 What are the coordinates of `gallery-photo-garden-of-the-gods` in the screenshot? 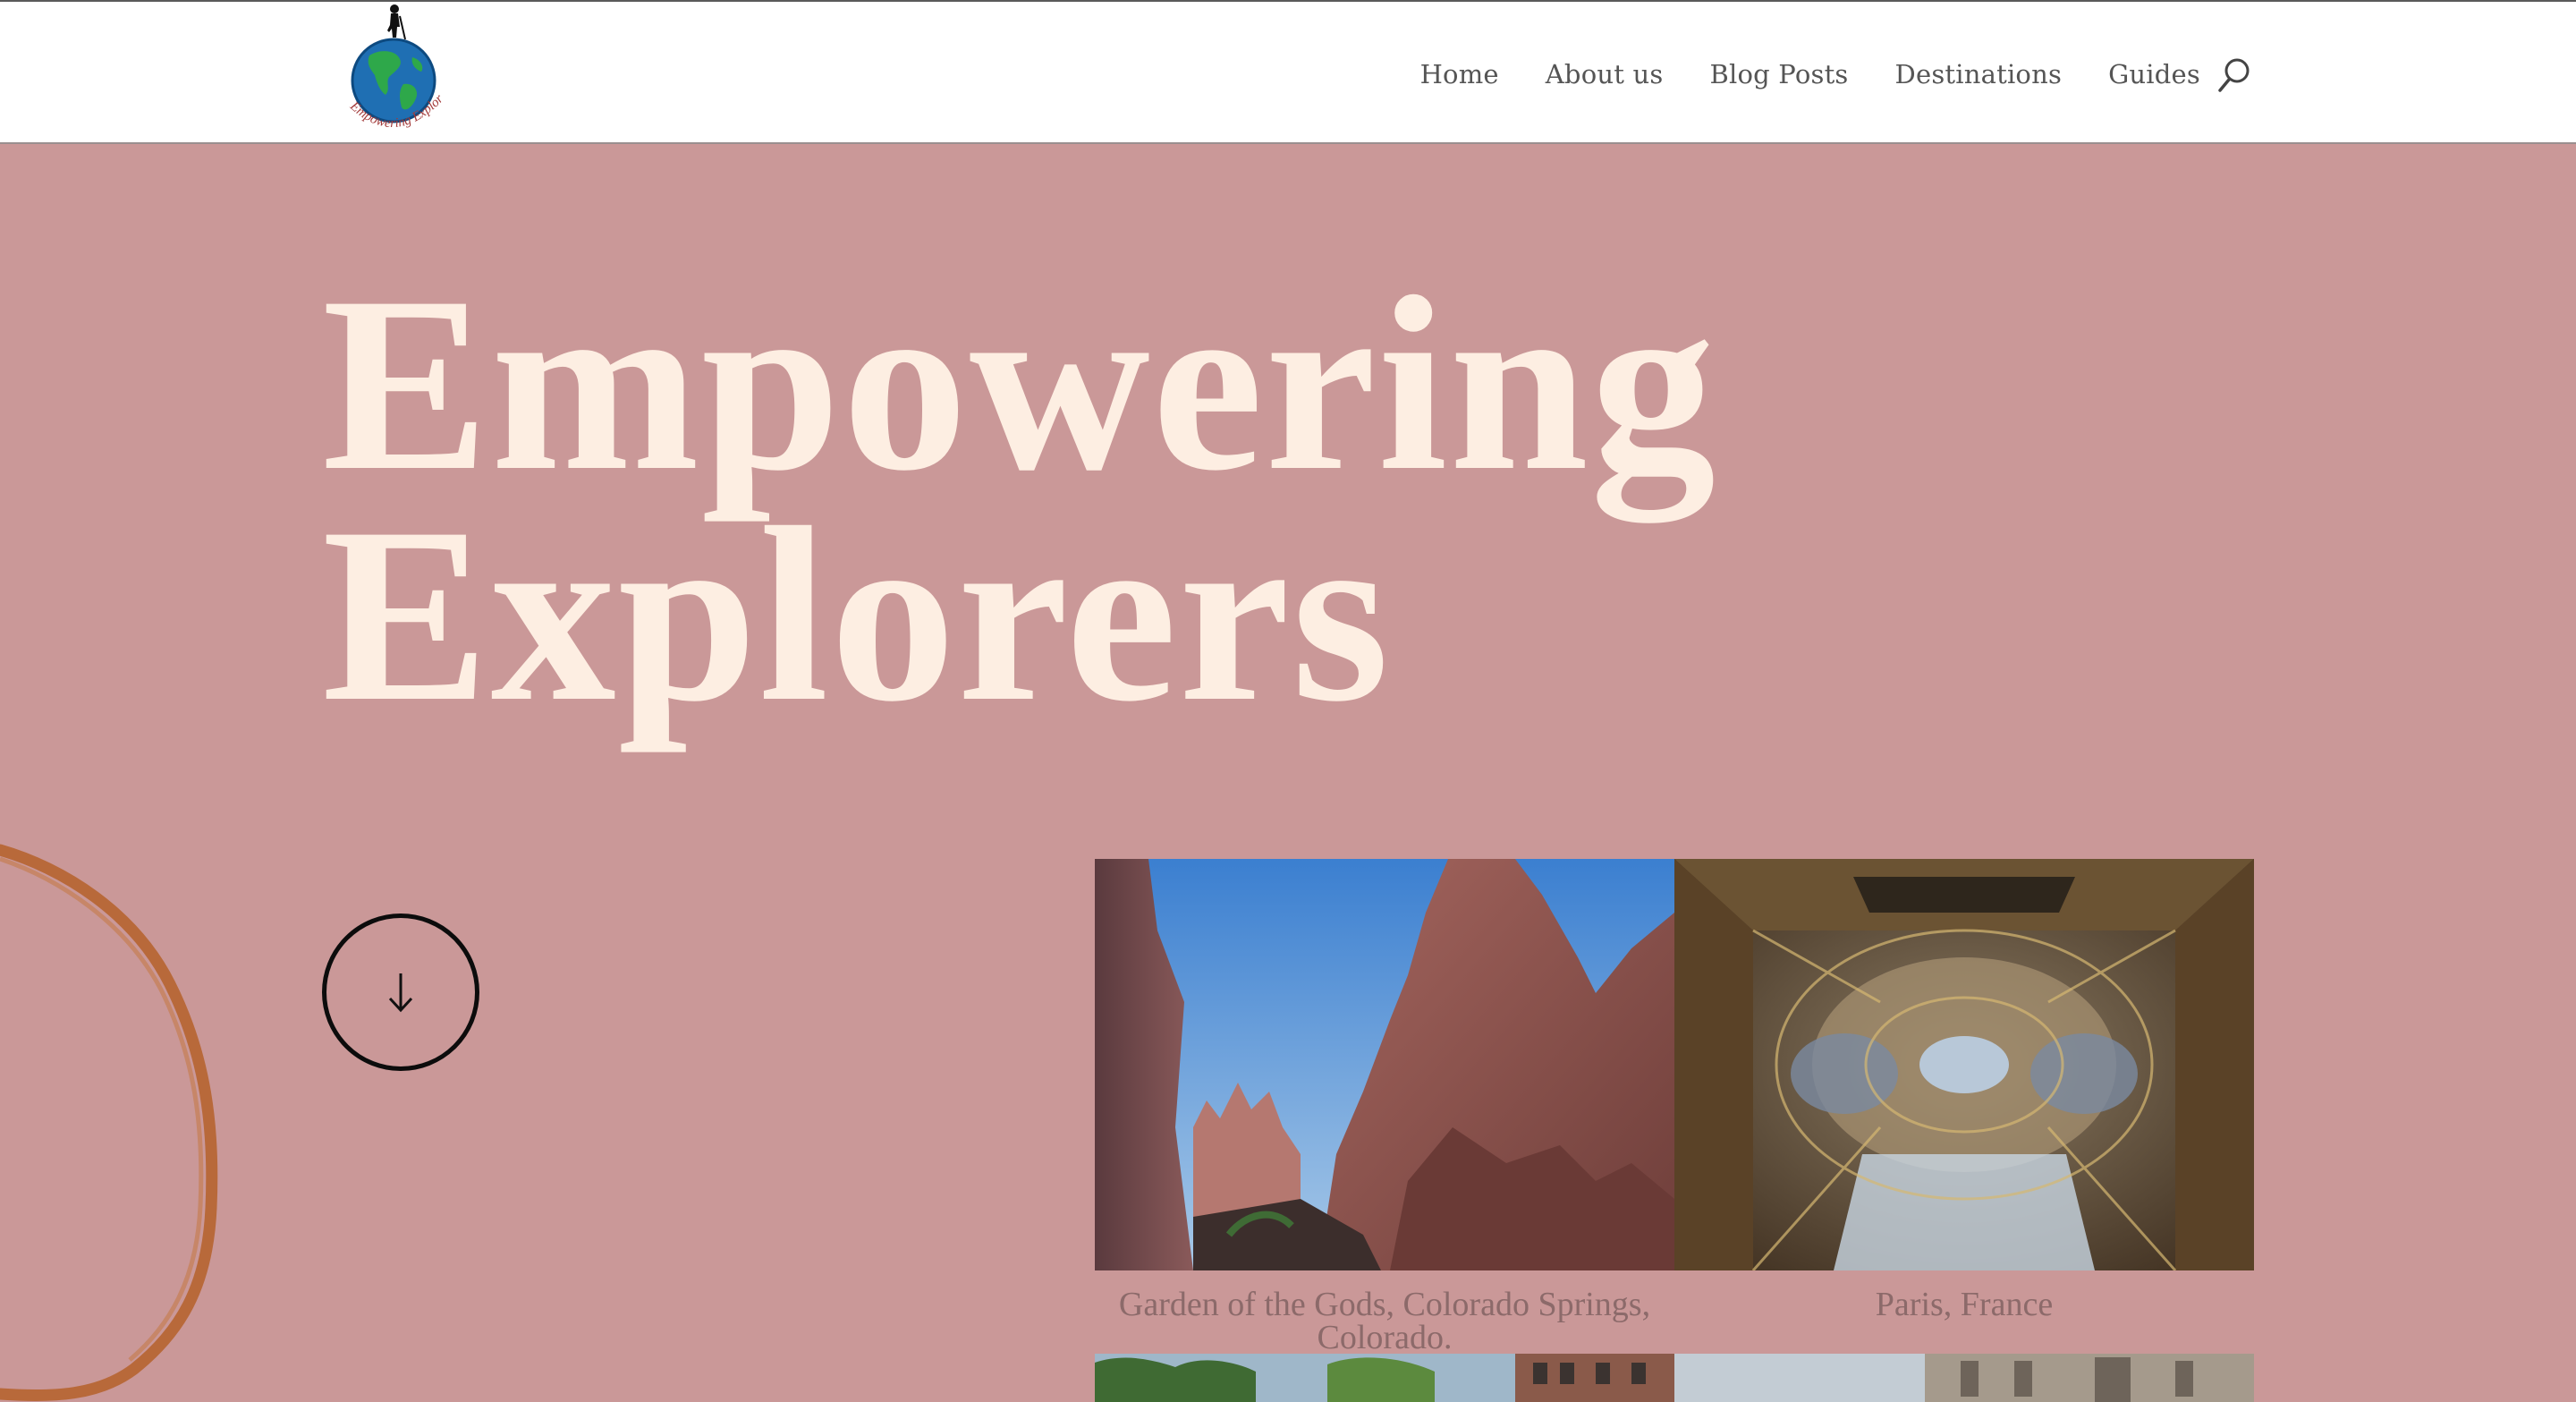 It's located at (1384, 1065).